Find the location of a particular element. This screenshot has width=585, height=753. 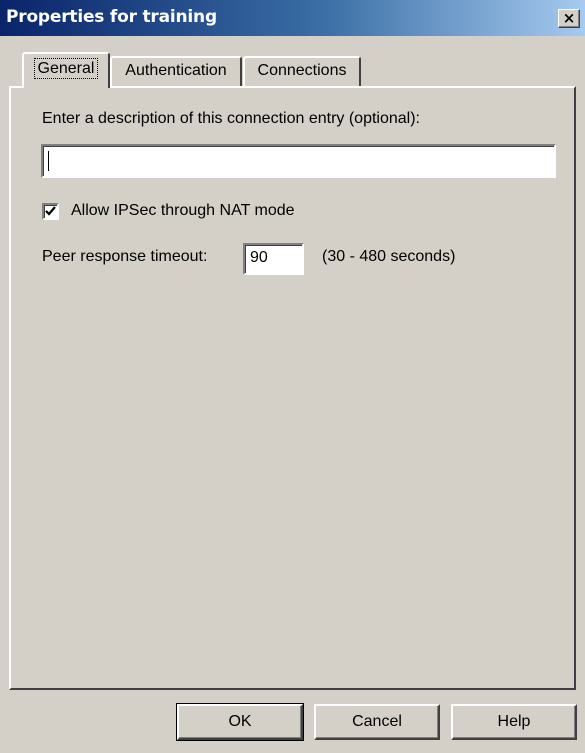

close-icon: × is located at coordinates (569, 18).